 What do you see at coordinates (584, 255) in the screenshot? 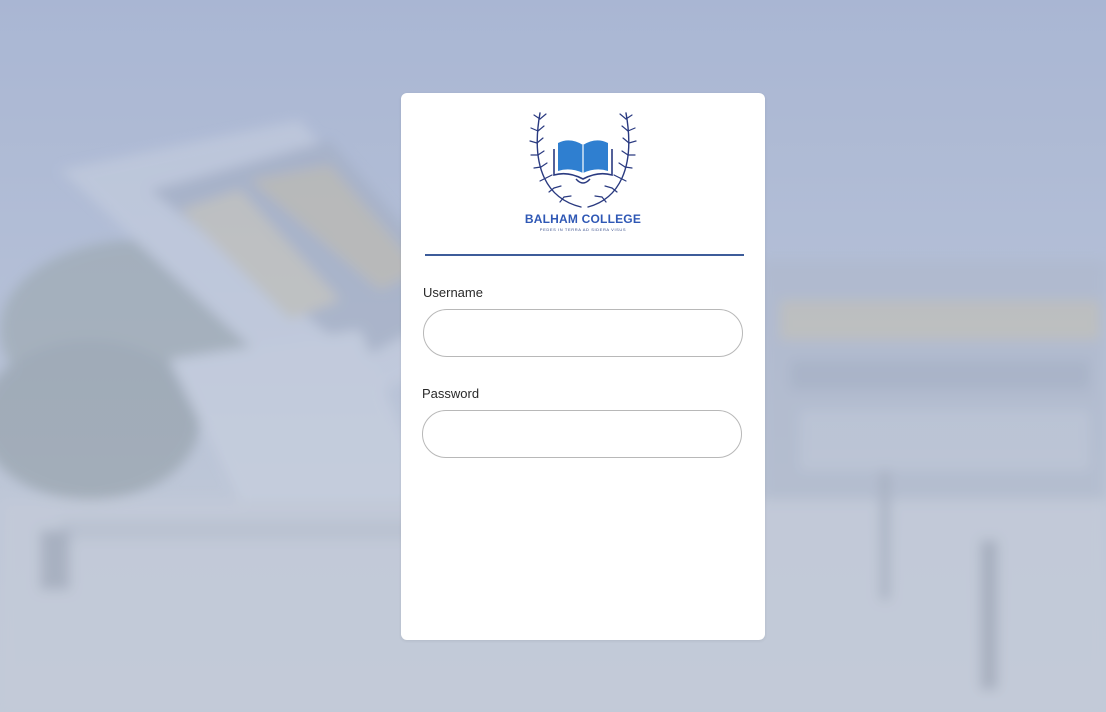
I see `header-divider` at bounding box center [584, 255].